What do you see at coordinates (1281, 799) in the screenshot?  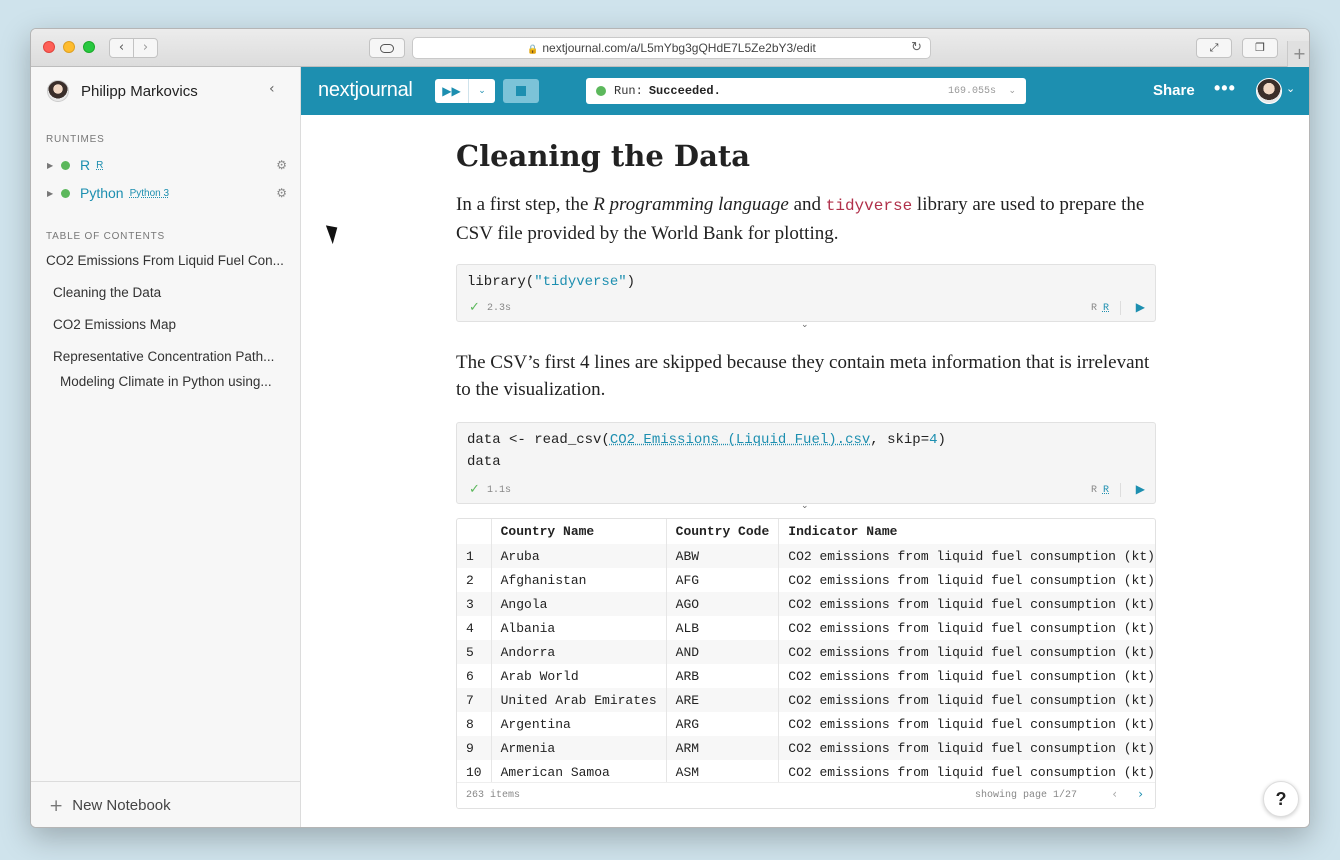 I see `help-button: ?` at bounding box center [1281, 799].